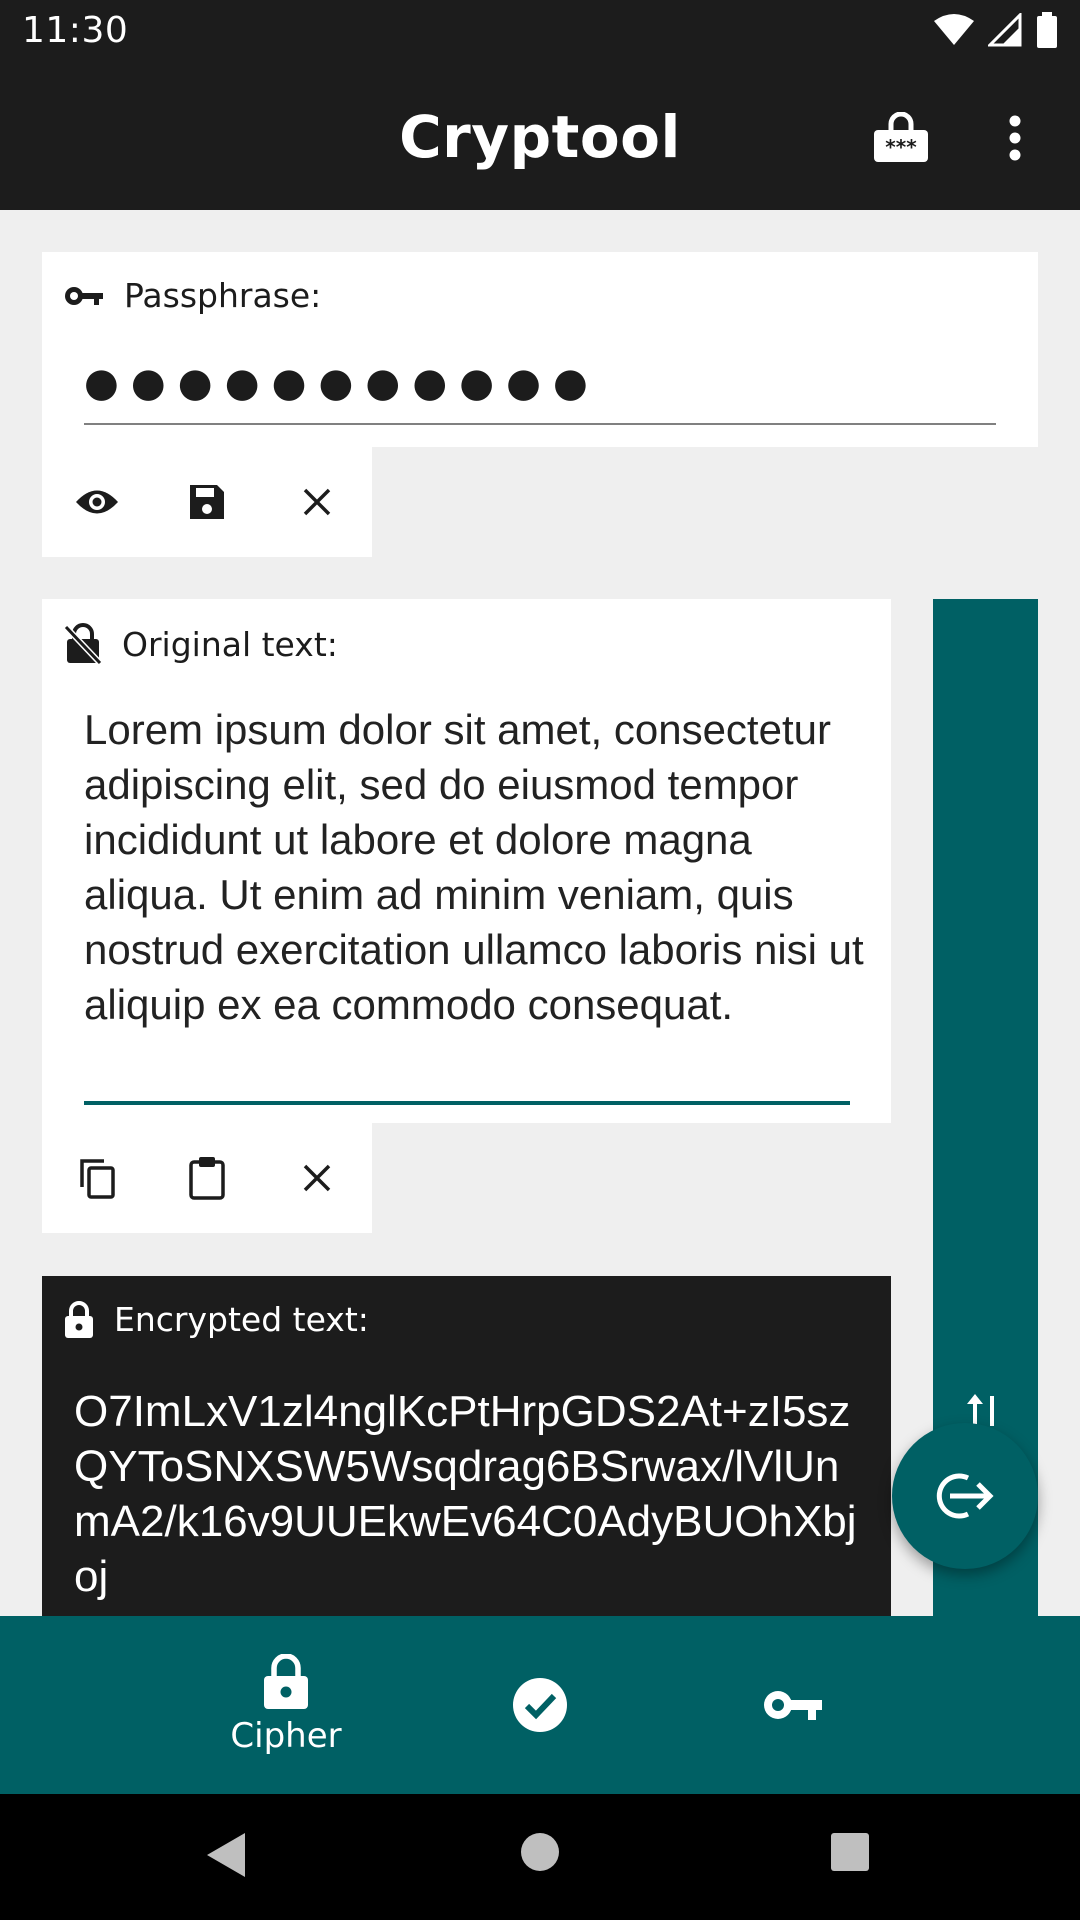 The image size is (1080, 1920). Describe the element at coordinates (286, 1736) in the screenshot. I see `nav-cipher-label: Cipher` at that location.